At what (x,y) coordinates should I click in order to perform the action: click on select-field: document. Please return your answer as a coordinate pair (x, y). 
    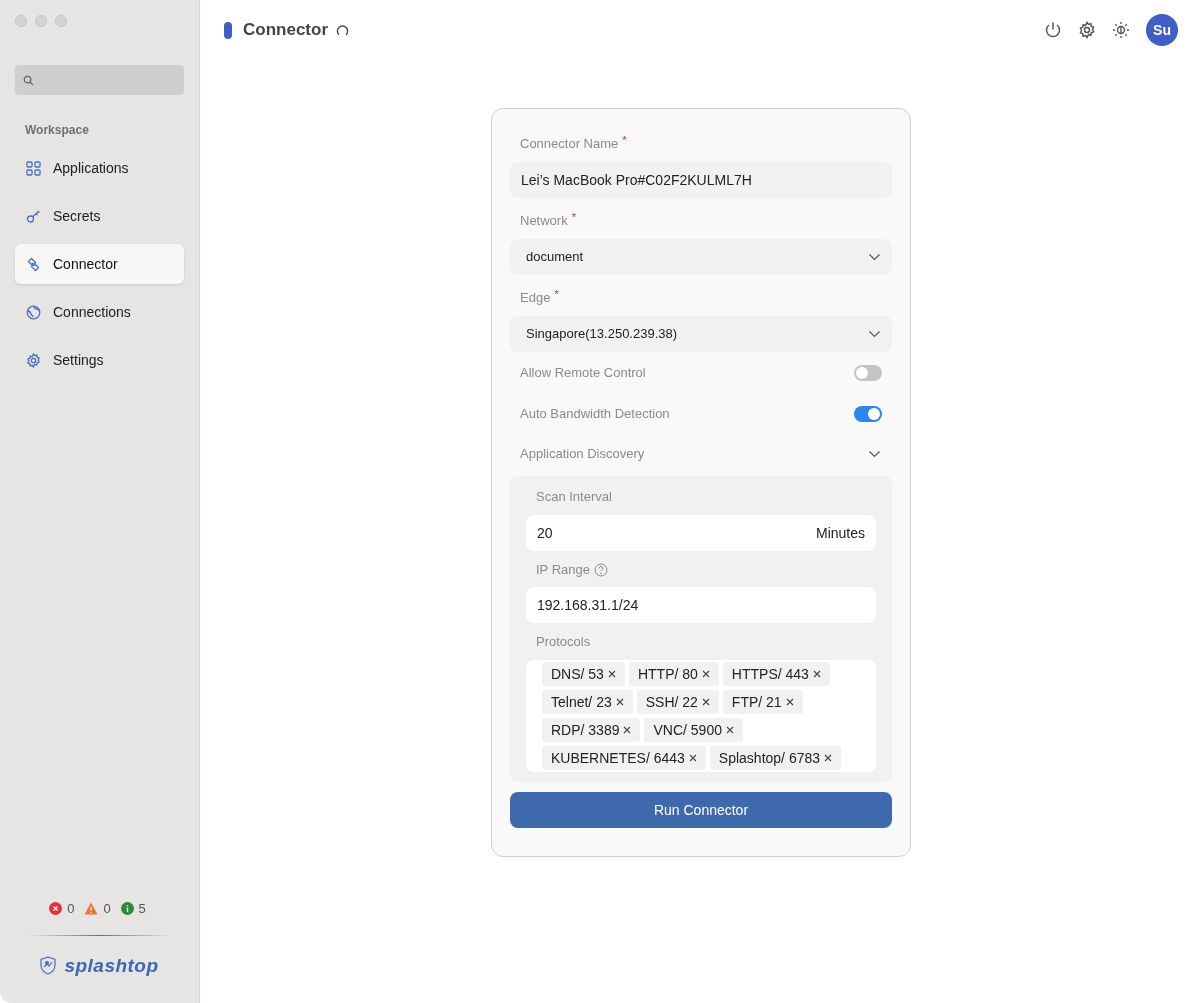
    Looking at the image, I should click on (701, 257).